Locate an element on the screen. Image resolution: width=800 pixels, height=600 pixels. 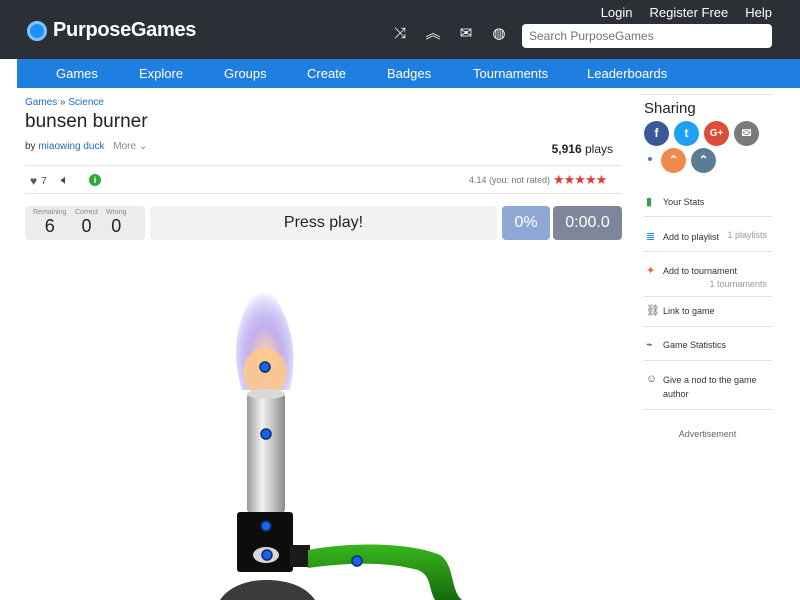
sidebar-item-label: Your Stats is located at coordinates (684, 202).